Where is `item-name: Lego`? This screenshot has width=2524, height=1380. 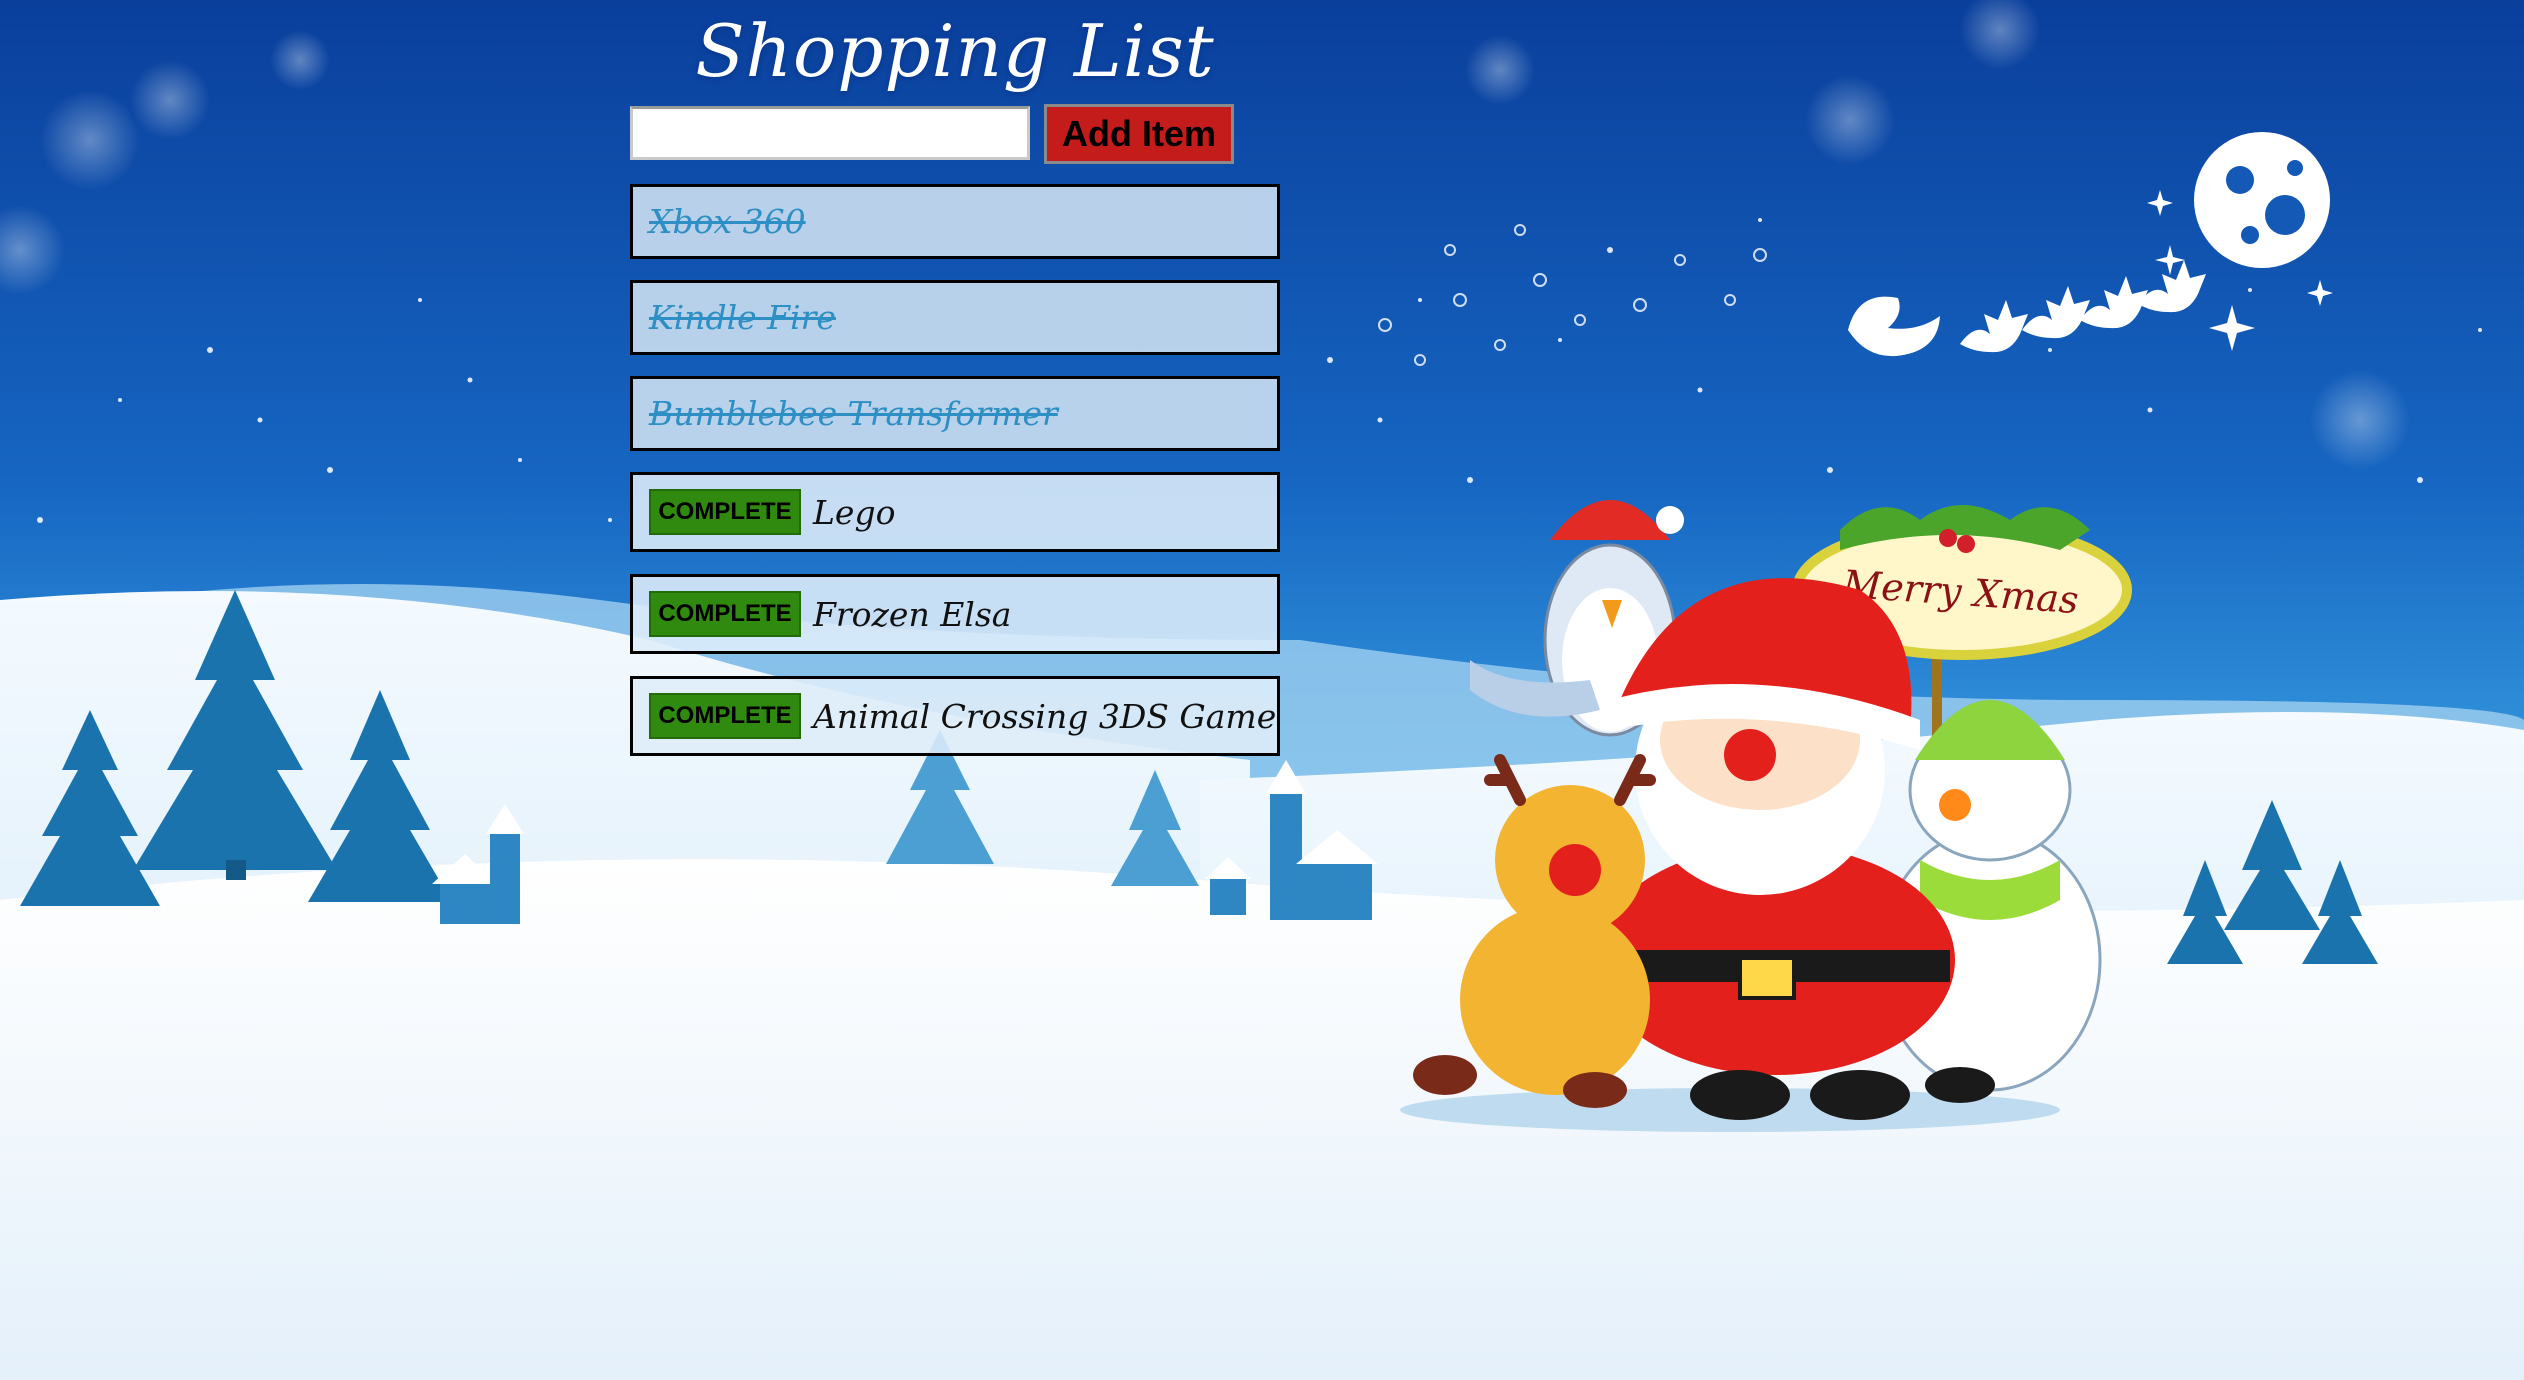 item-name: Lego is located at coordinates (854, 512).